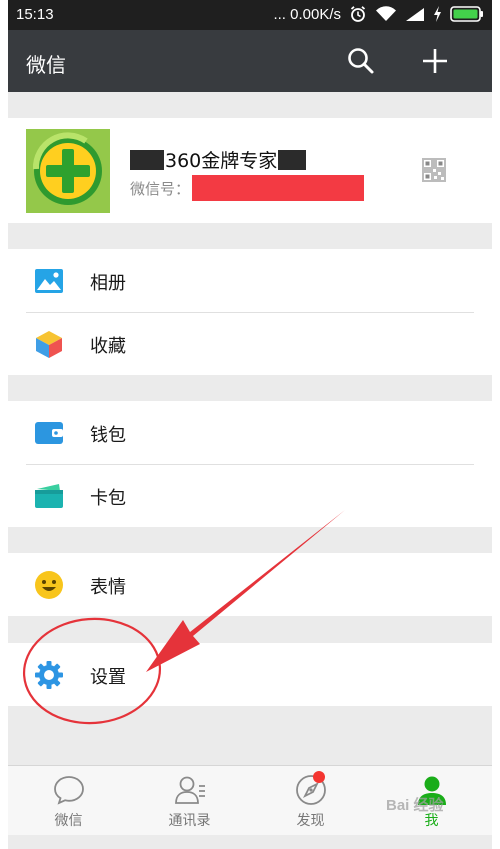 Image resolution: width=500 pixels, height=849 pixels. Describe the element at coordinates (108, 498) in the screenshot. I see `menu-label-card-pack: 卡包` at that location.